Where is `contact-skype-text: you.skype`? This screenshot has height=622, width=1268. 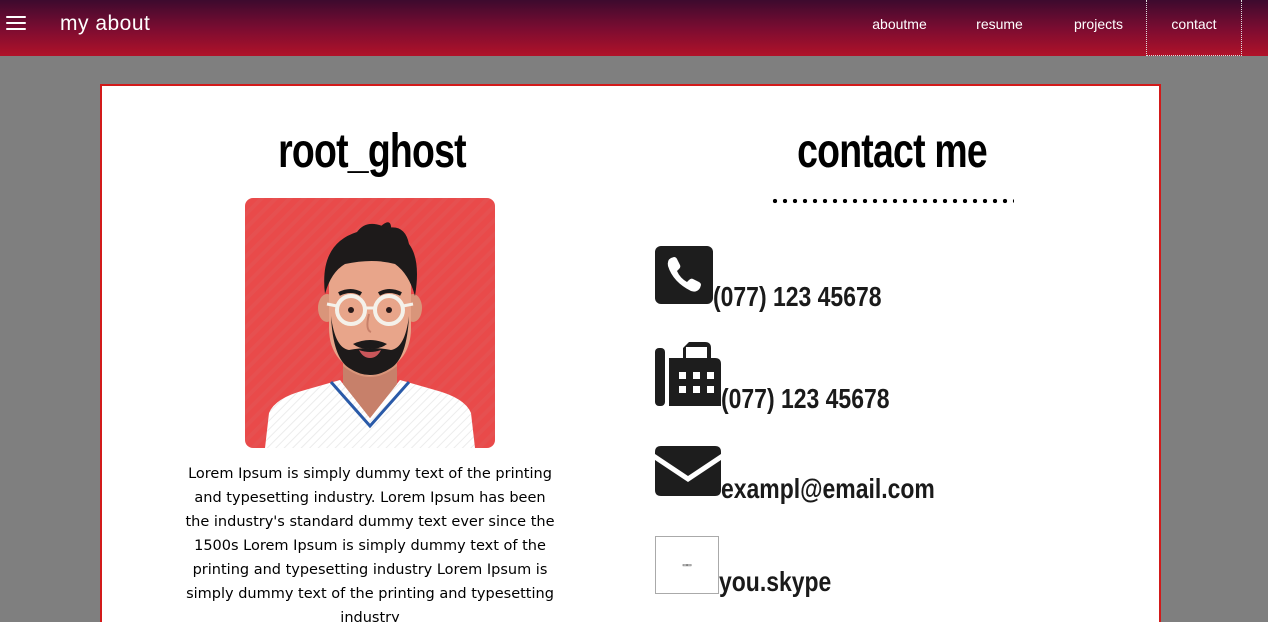 contact-skype-text: you.skype is located at coordinates (775, 582).